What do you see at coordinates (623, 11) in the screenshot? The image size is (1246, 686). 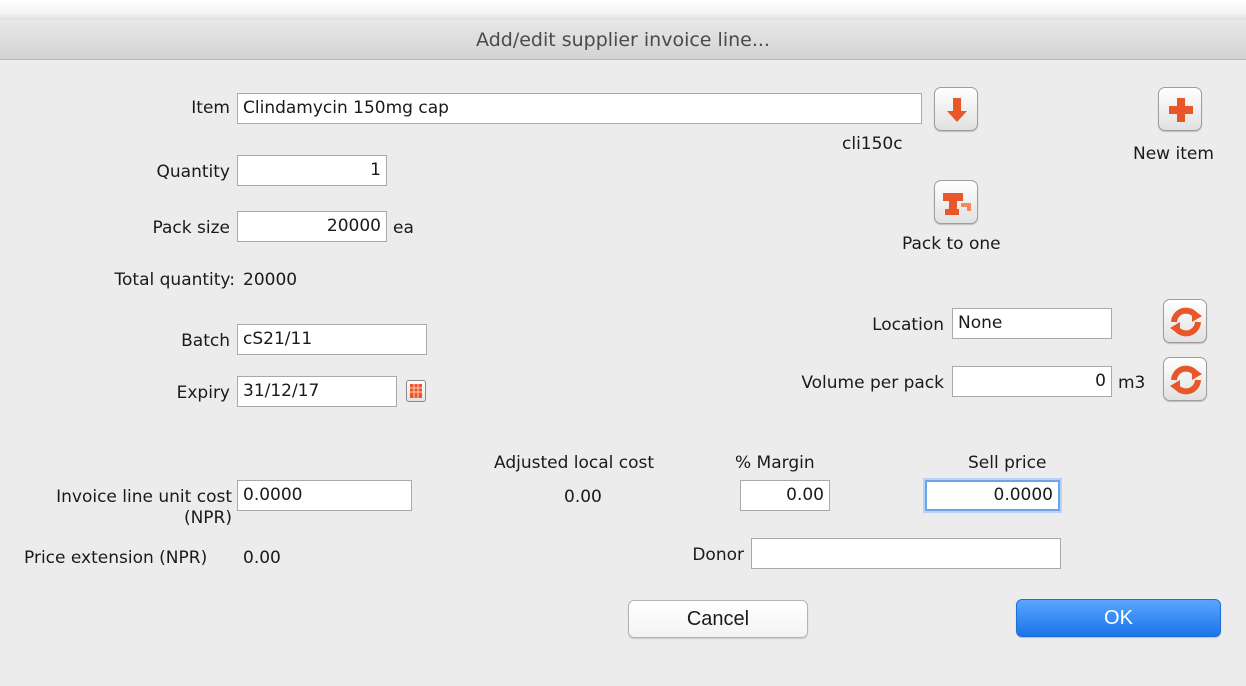 I see `window-shadow` at bounding box center [623, 11].